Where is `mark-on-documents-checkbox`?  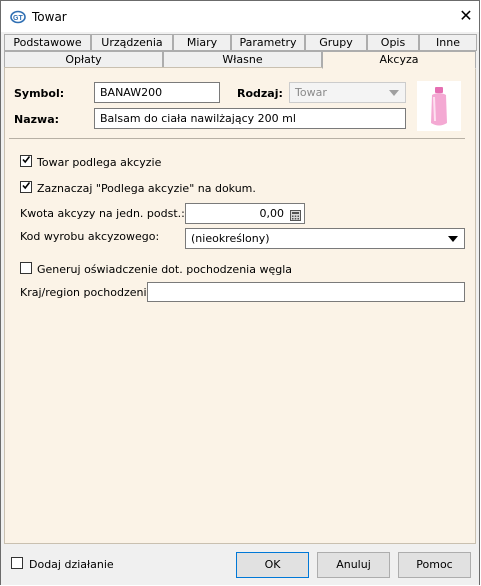 mark-on-documents-checkbox is located at coordinates (26, 187).